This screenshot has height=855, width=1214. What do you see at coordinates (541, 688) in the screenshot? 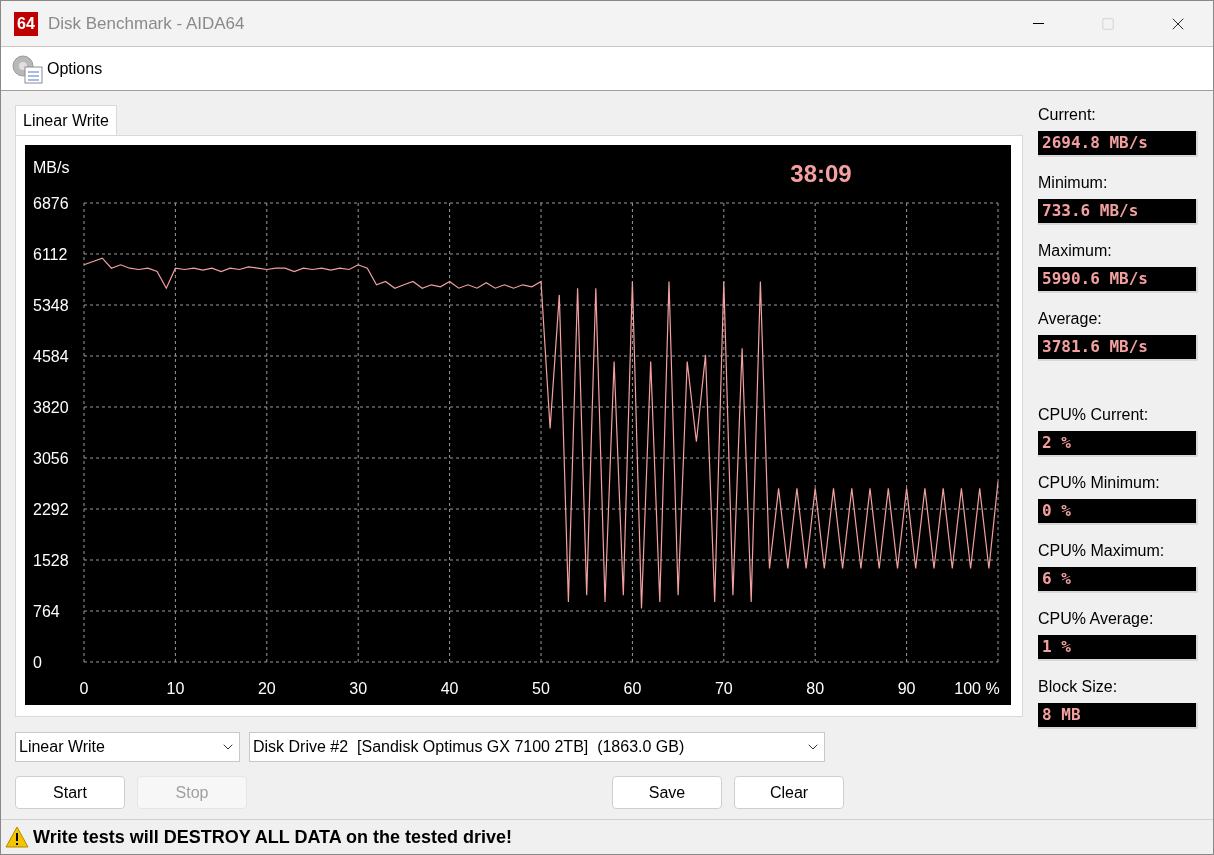
I see `axis-tick-label: 50` at bounding box center [541, 688].